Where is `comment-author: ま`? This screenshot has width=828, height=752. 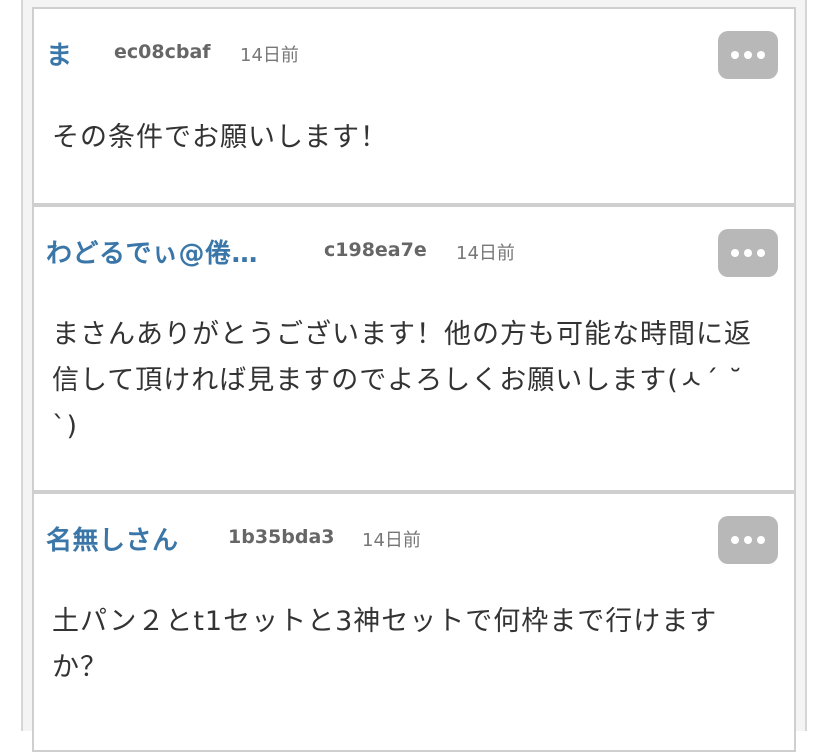 comment-author: ま is located at coordinates (59, 53).